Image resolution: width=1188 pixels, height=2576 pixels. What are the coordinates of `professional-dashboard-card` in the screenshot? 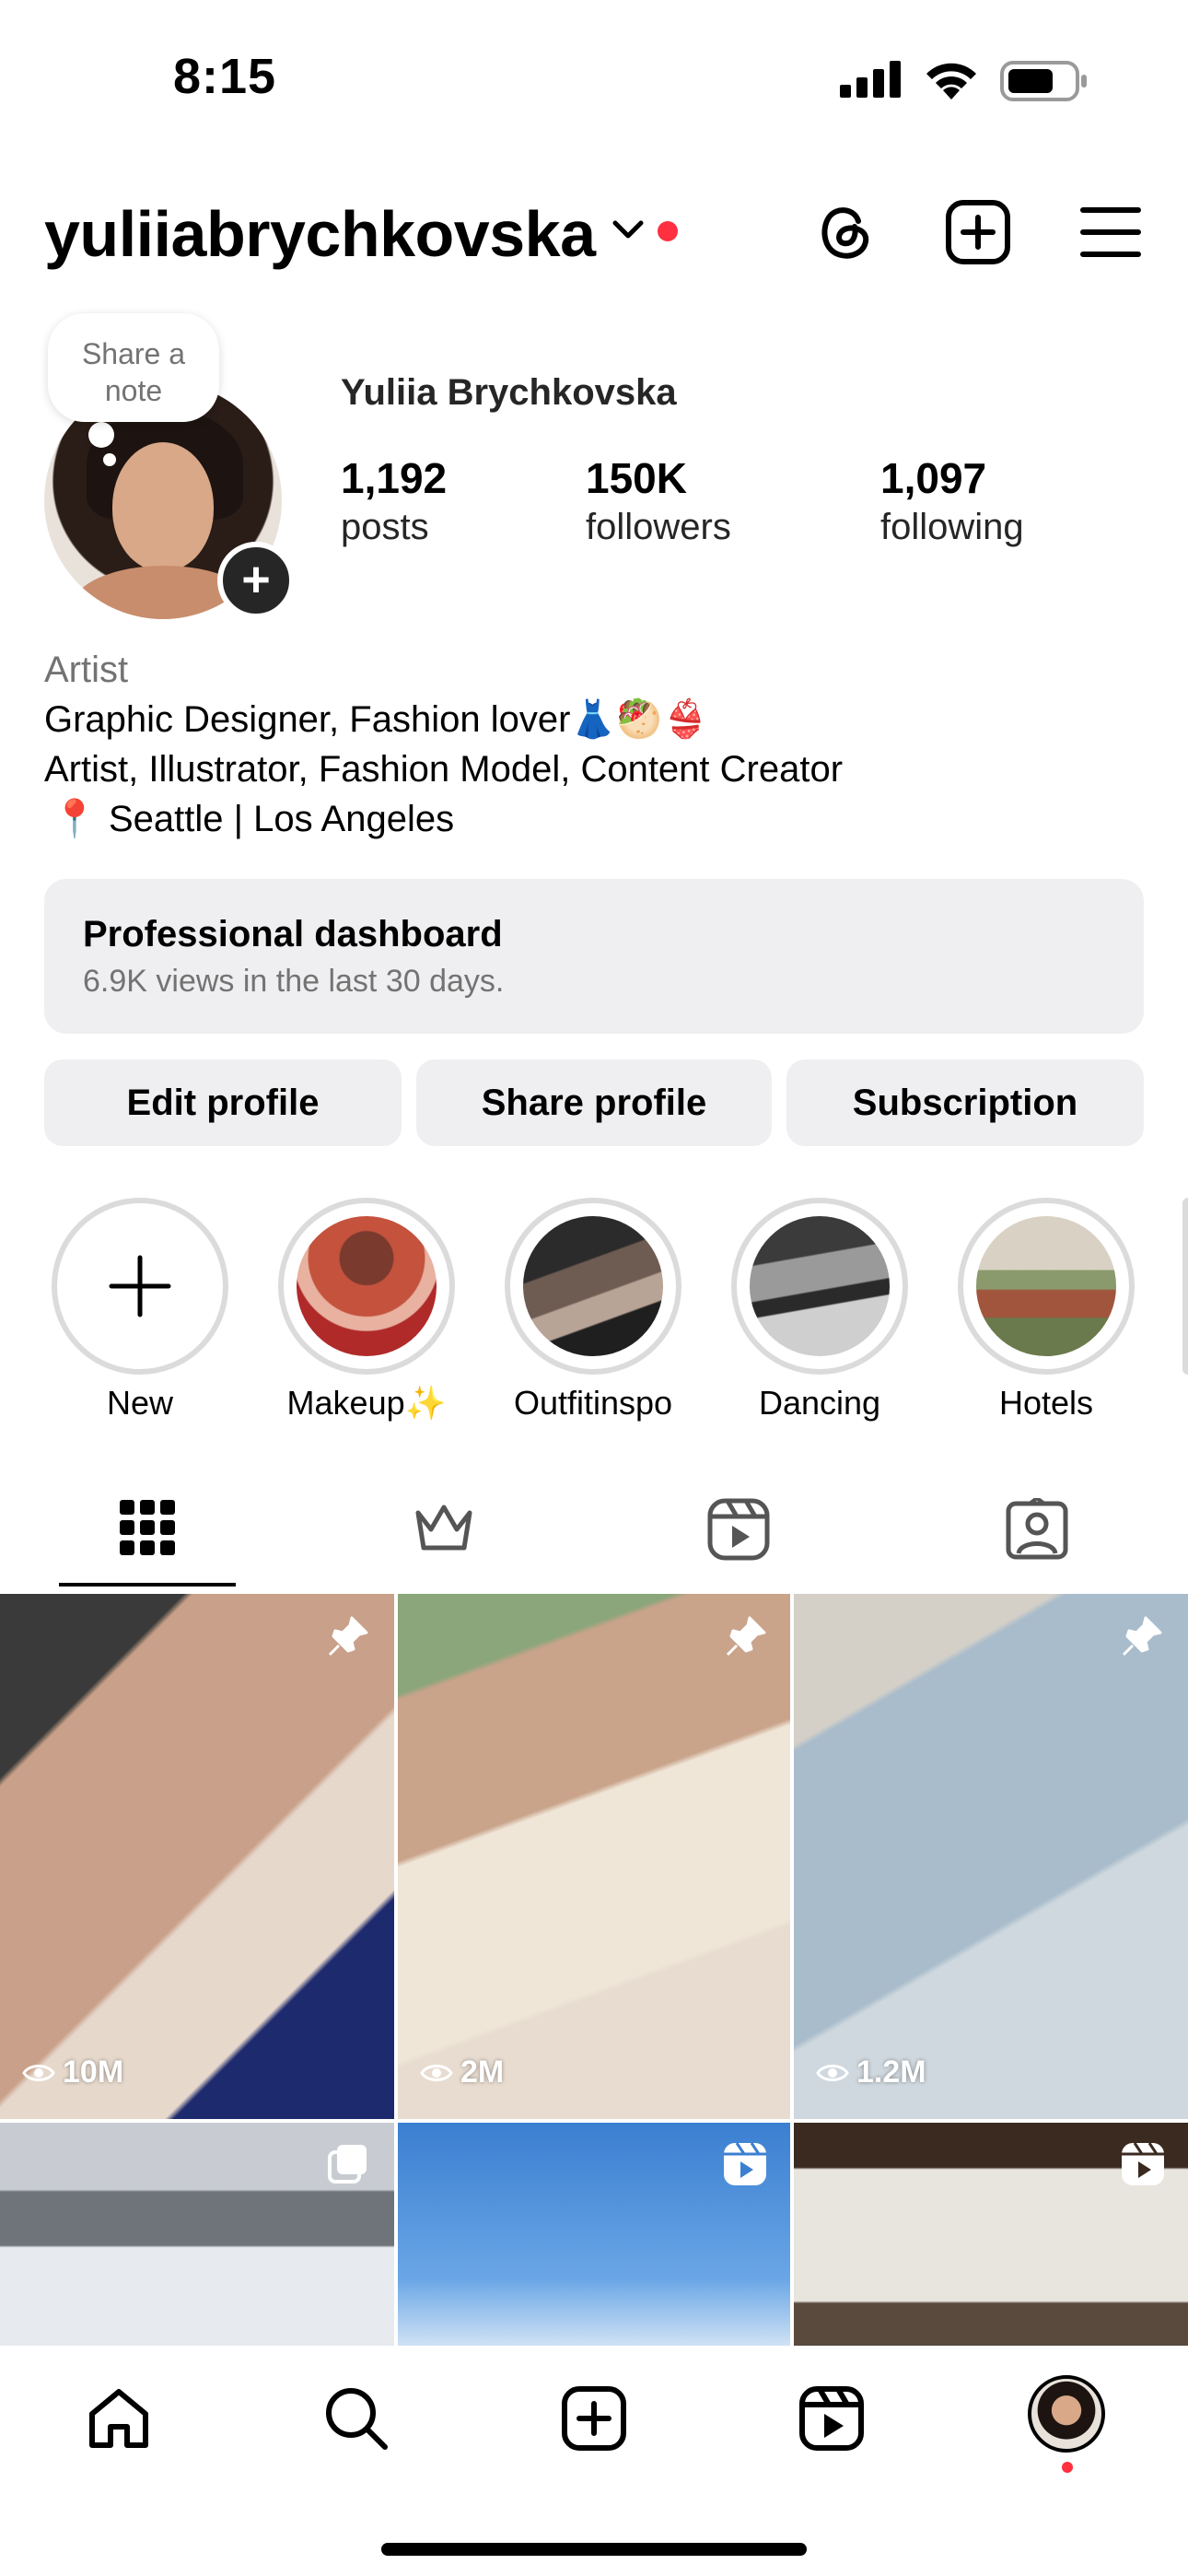 It's located at (594, 956).